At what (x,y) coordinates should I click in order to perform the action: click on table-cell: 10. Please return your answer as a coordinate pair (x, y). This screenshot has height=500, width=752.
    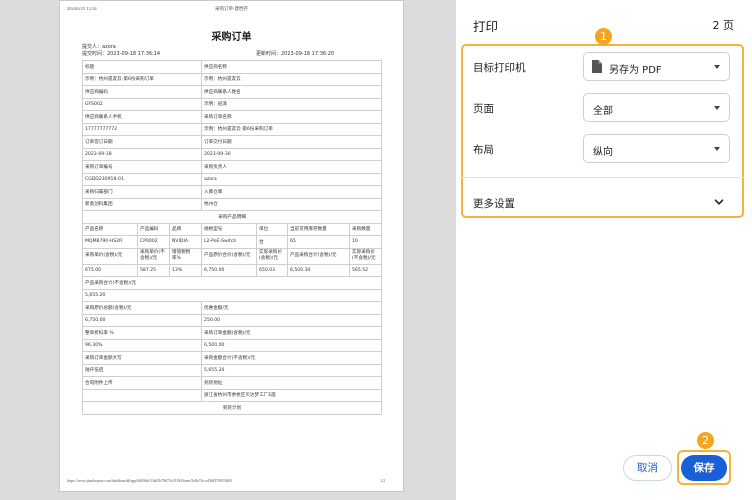
    Looking at the image, I should click on (365, 242).